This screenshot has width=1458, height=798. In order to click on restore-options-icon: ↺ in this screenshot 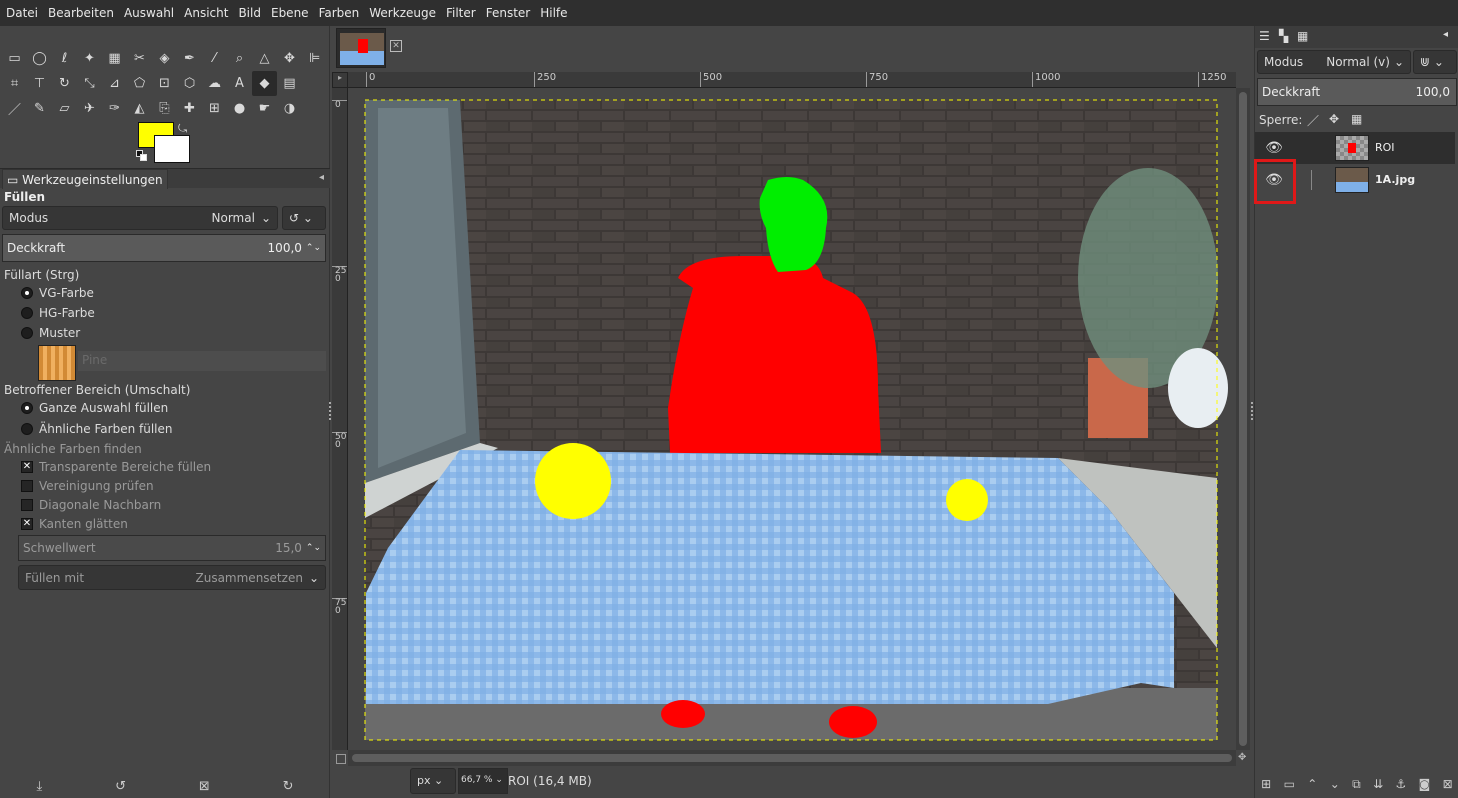, I will do `click(120, 786)`.